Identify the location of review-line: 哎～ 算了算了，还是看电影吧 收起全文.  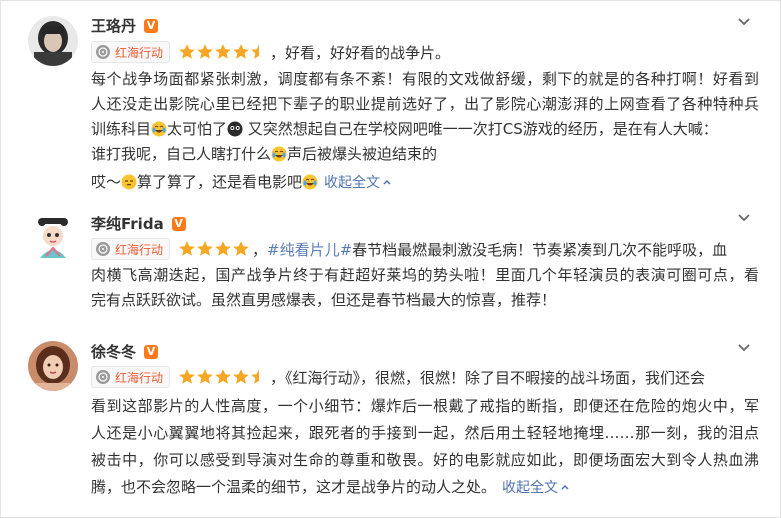
(425, 182).